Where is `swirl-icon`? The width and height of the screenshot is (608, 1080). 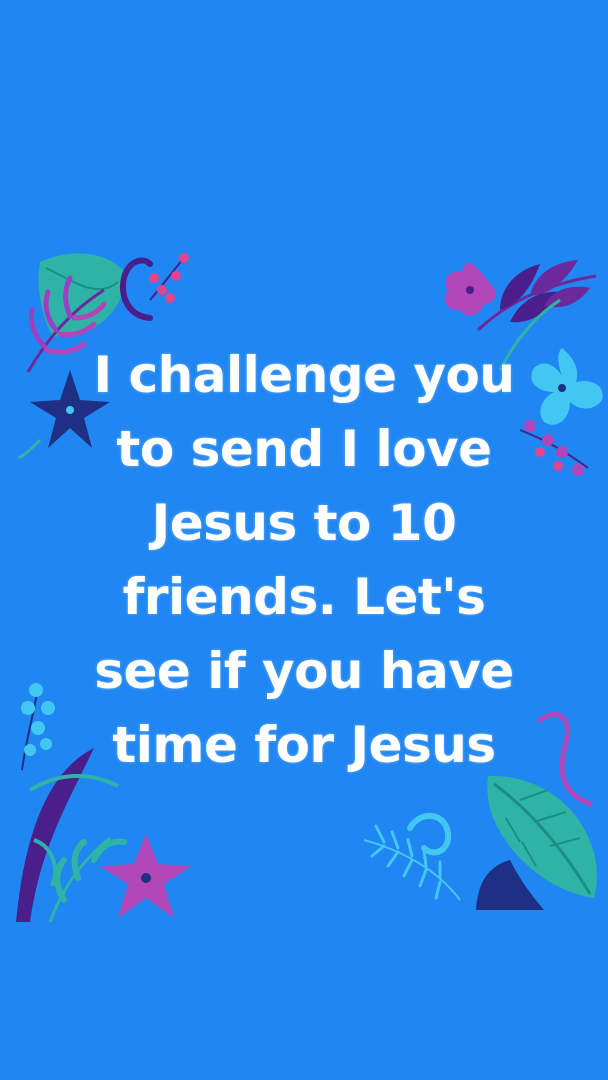 swirl-icon is located at coordinates (136, 289).